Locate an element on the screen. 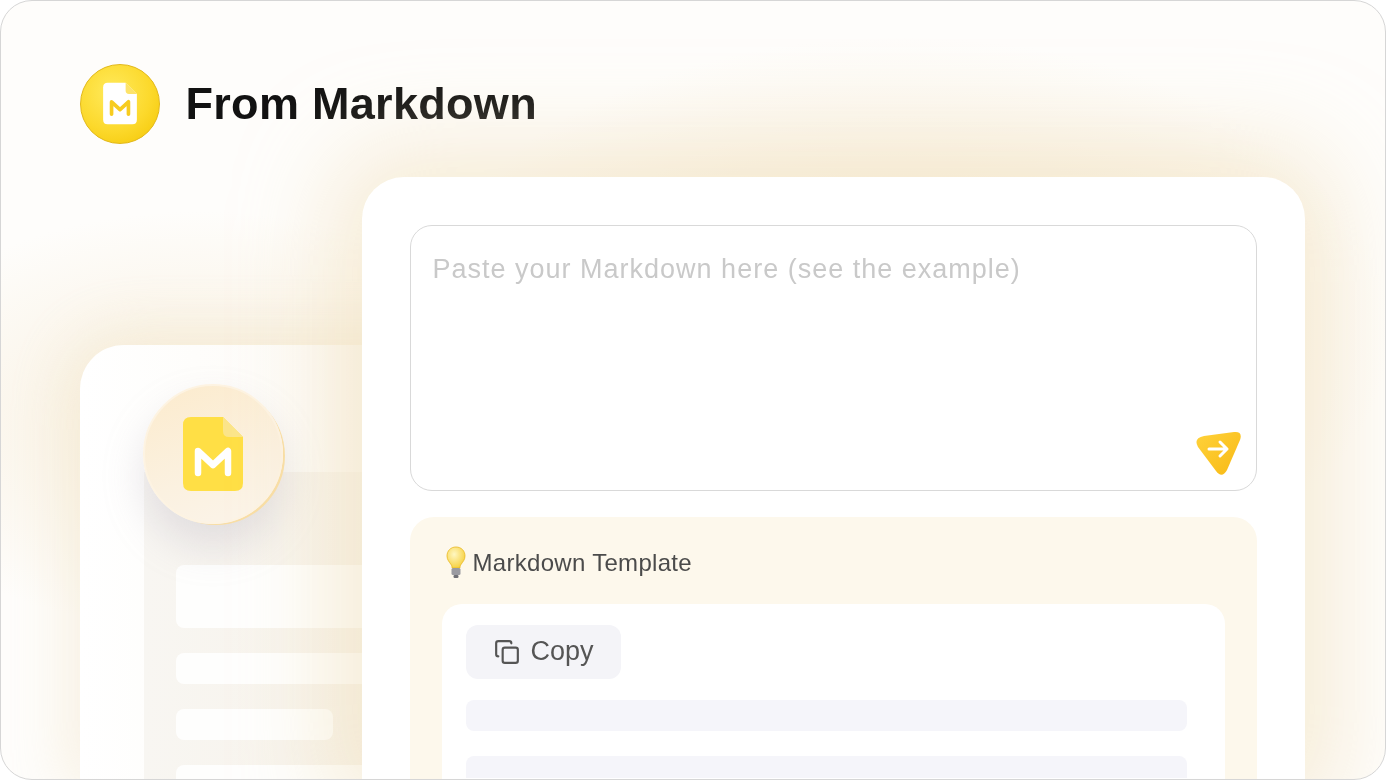  copy-icon is located at coordinates (507, 651).